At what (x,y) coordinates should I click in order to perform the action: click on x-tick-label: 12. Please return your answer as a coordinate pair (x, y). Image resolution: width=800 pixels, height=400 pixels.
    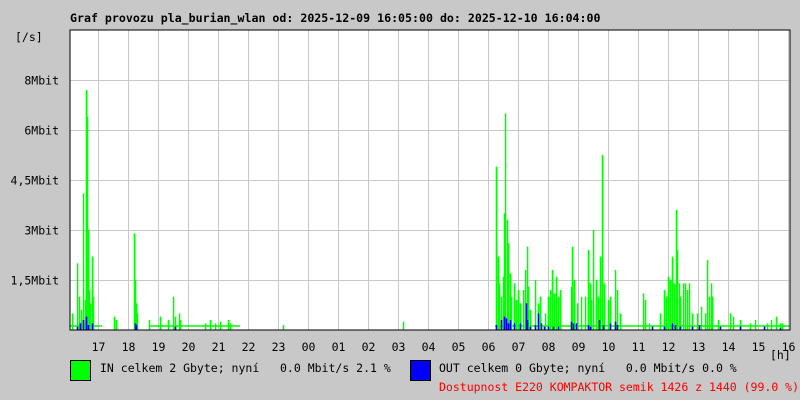
    Looking at the image, I should click on (669, 347).